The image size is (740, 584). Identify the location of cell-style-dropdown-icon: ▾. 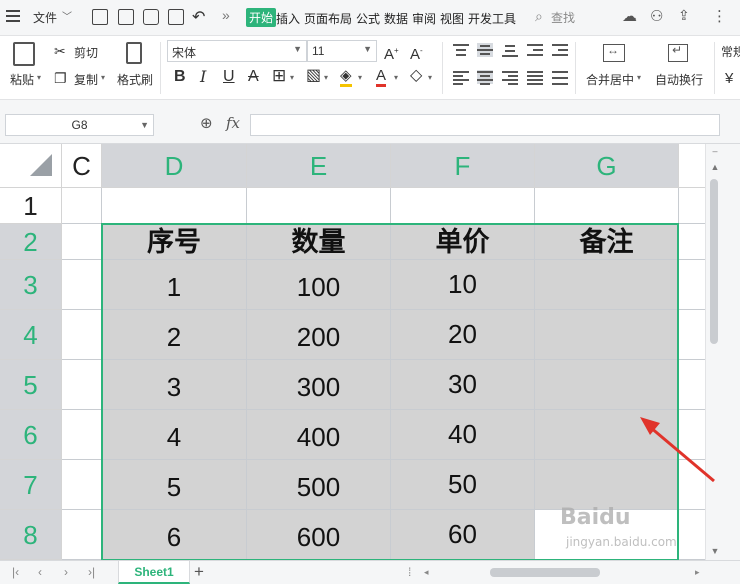
(326, 77).